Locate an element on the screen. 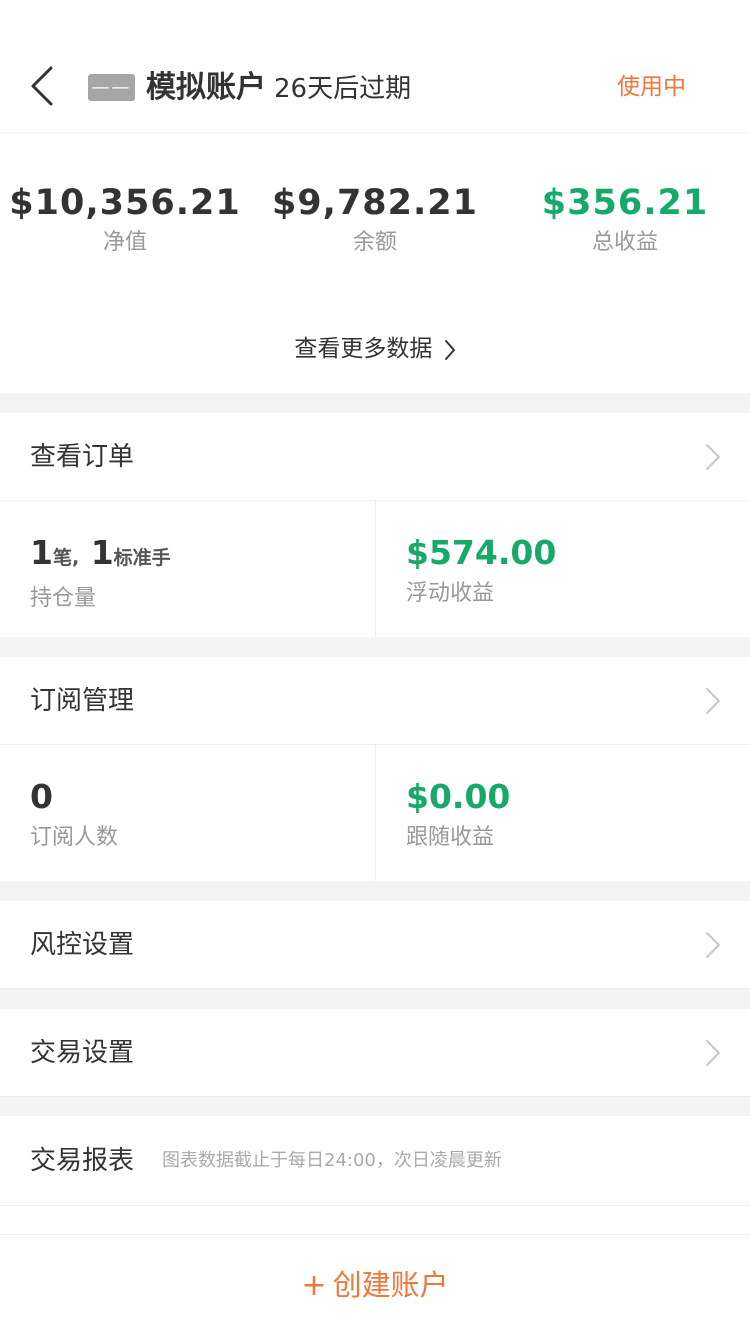 The width and height of the screenshot is (750, 1336). follow-profit-label: 跟随收益 is located at coordinates (450, 837).